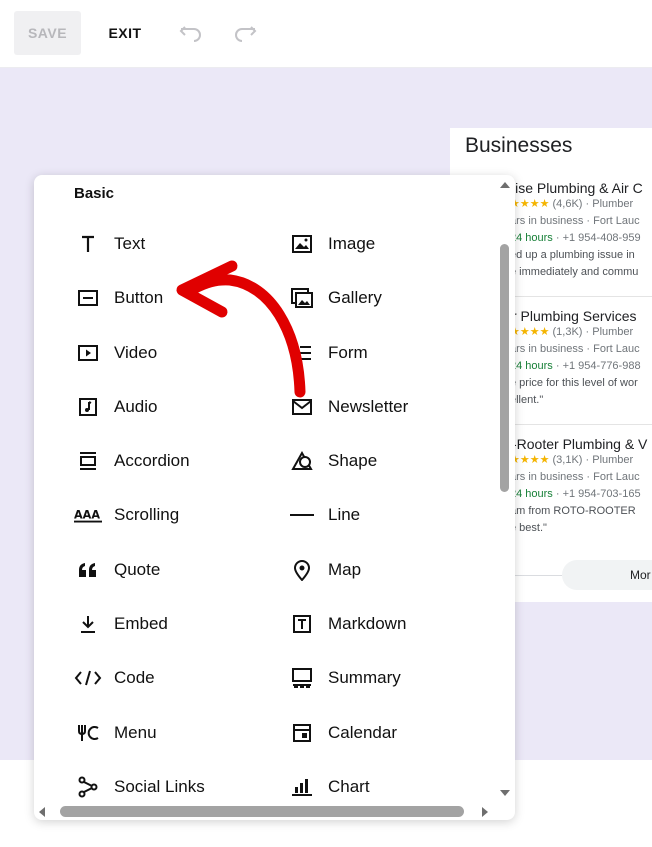 Image resolution: width=652 pixels, height=847 pixels. What do you see at coordinates (349, 786) in the screenshot?
I see `block-label: Chart` at bounding box center [349, 786].